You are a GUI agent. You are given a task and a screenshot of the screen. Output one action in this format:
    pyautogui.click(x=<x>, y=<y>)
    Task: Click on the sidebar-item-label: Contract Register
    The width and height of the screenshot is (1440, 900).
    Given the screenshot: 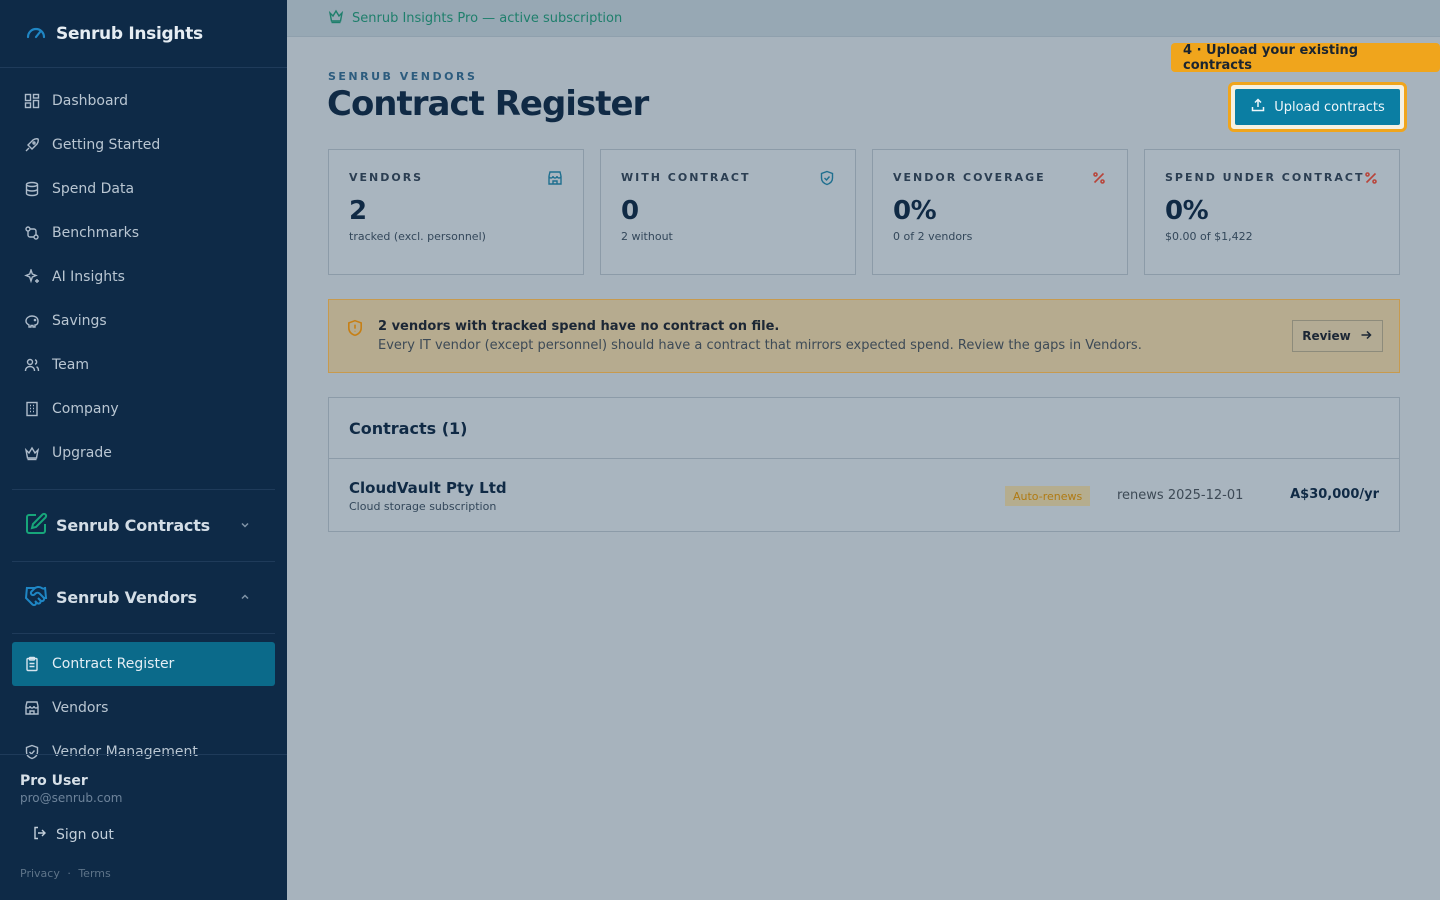 What is the action you would take?
    pyautogui.click(x=113, y=664)
    